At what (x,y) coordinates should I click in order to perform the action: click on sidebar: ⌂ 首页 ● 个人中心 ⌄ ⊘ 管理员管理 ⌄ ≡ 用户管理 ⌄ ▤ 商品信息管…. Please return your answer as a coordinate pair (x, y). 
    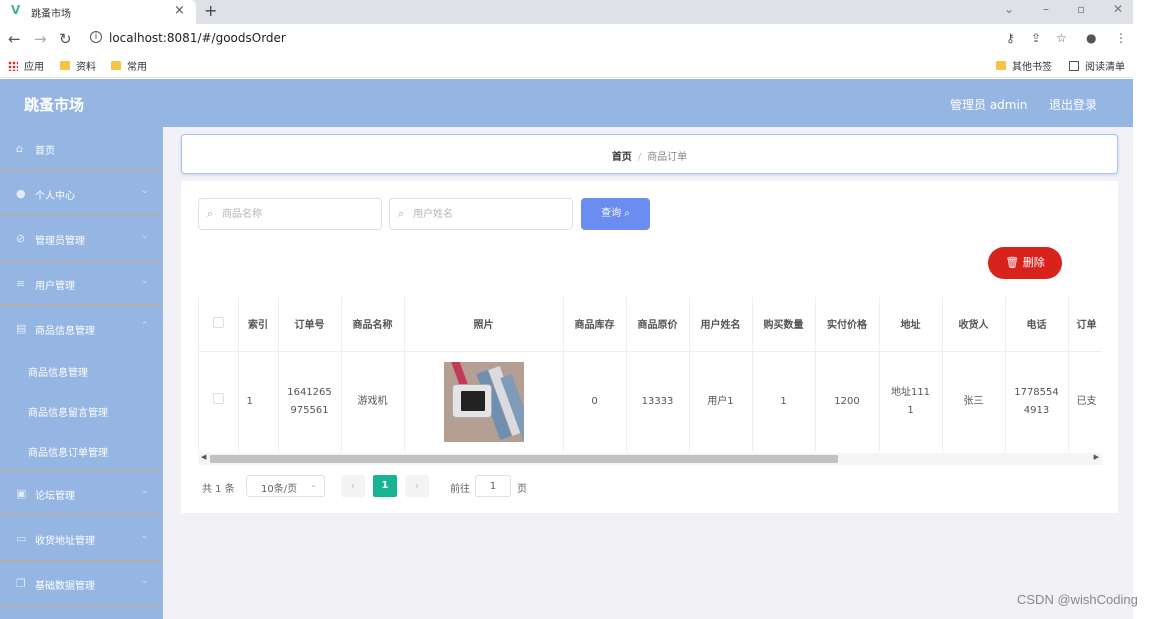
    Looking at the image, I should click on (81, 373).